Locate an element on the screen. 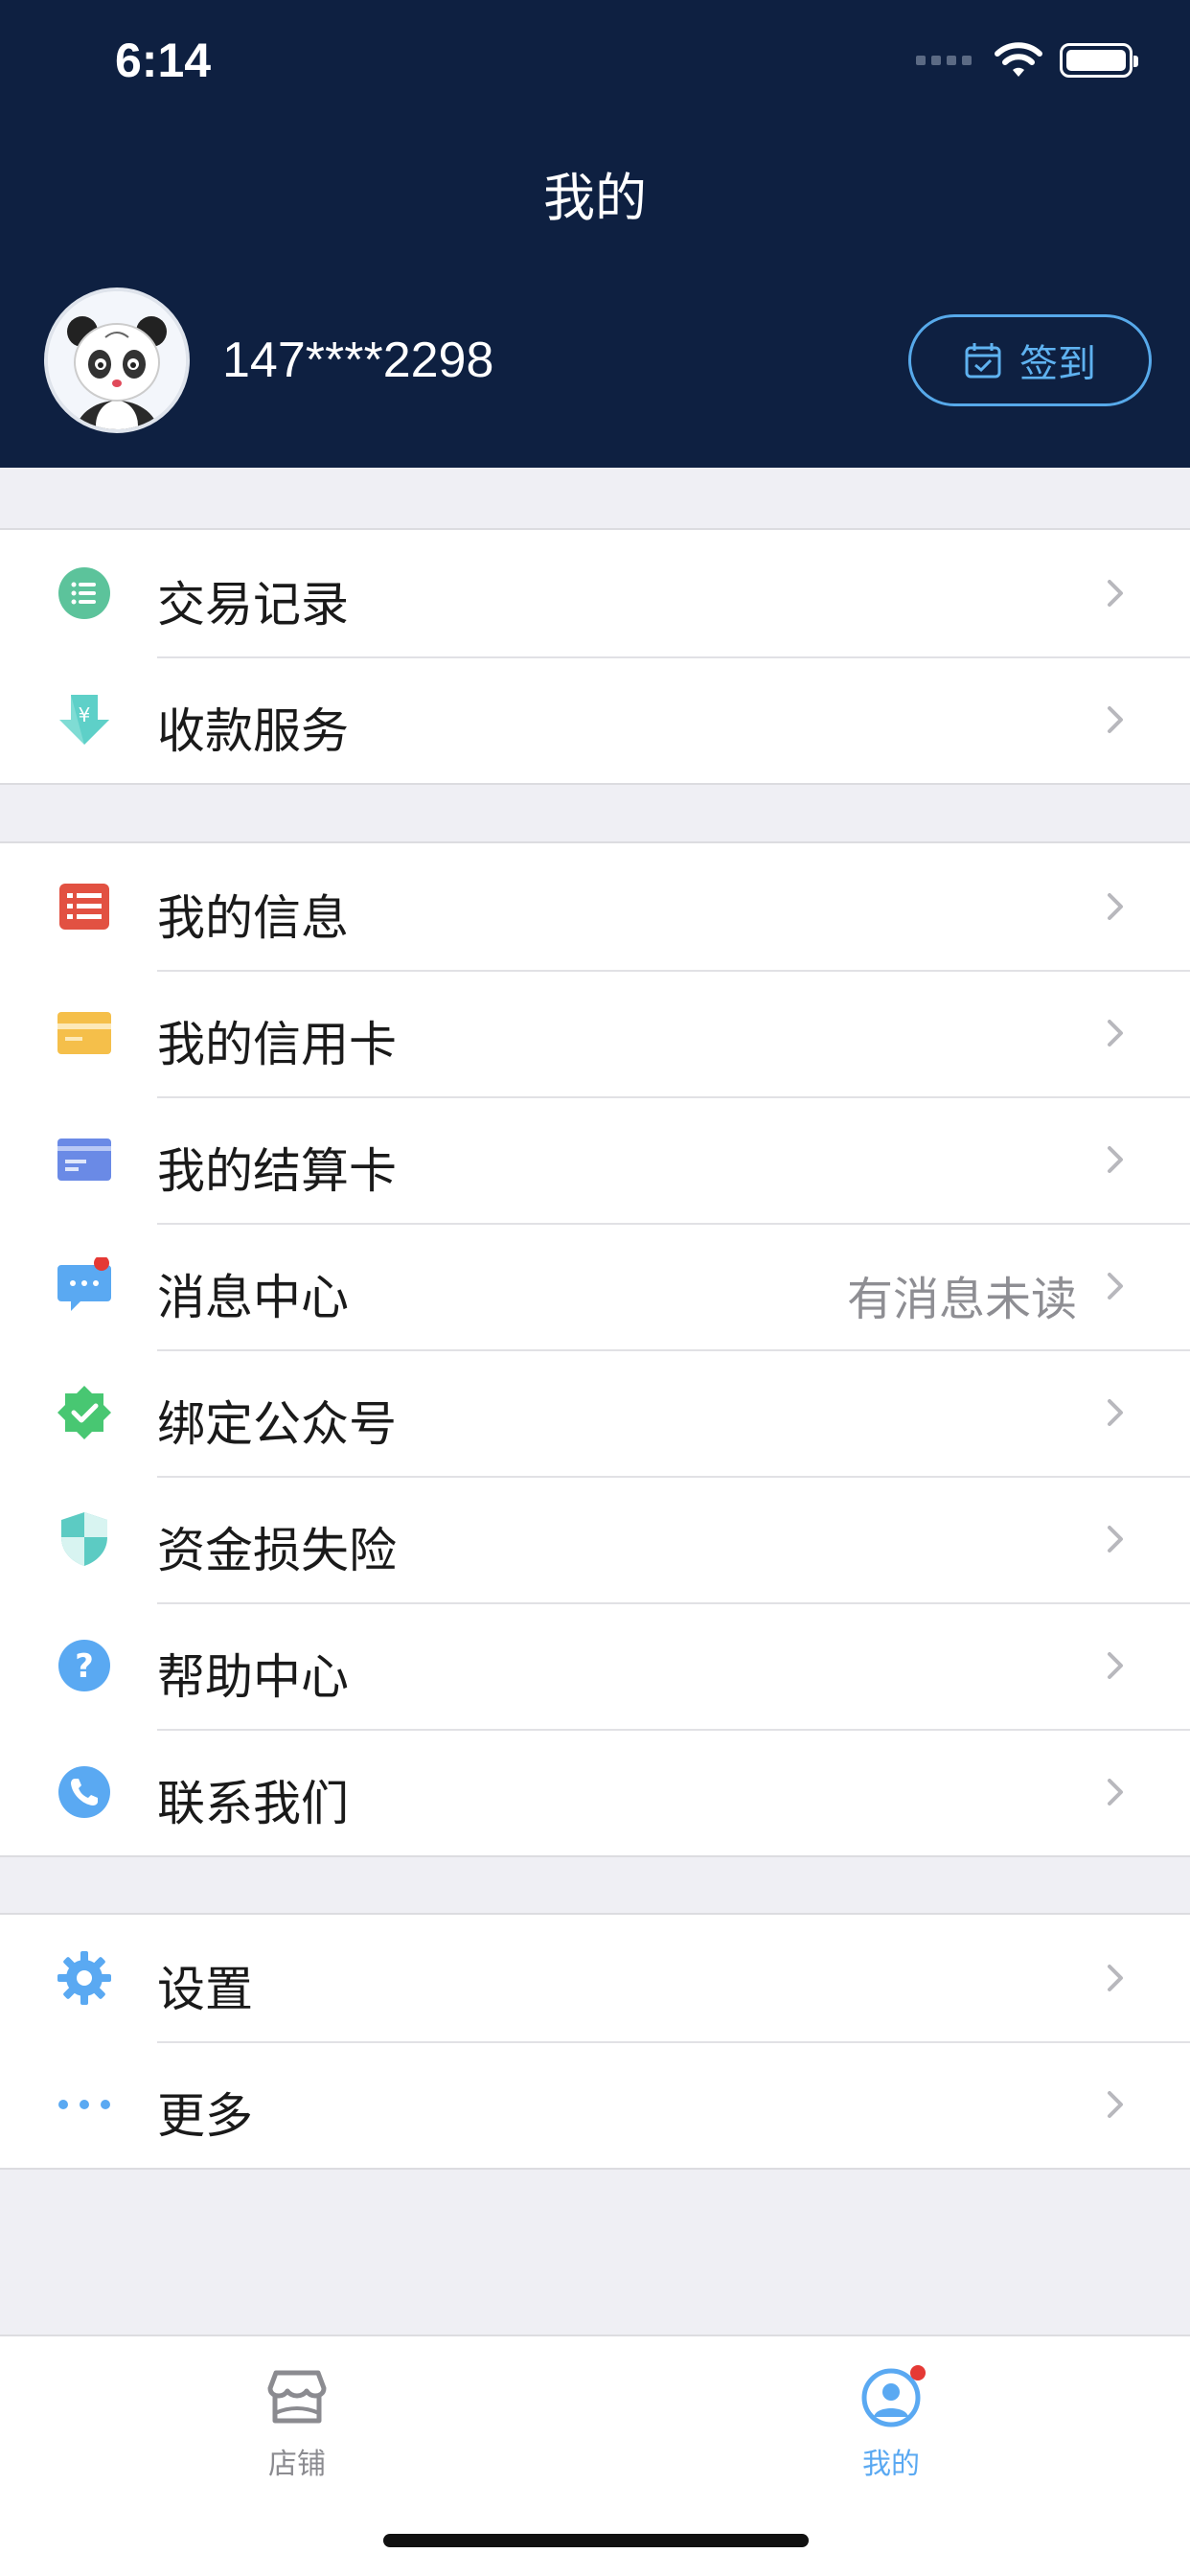 This screenshot has width=1190, height=2576. menu-item-label: 消息中心 is located at coordinates (253, 1297).